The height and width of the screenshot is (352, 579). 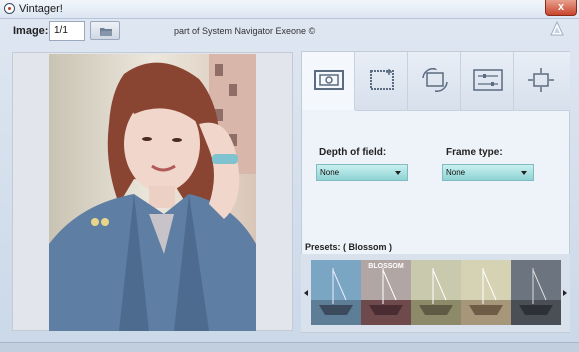 What do you see at coordinates (306, 293) in the screenshot?
I see `scroll-left-icon` at bounding box center [306, 293].